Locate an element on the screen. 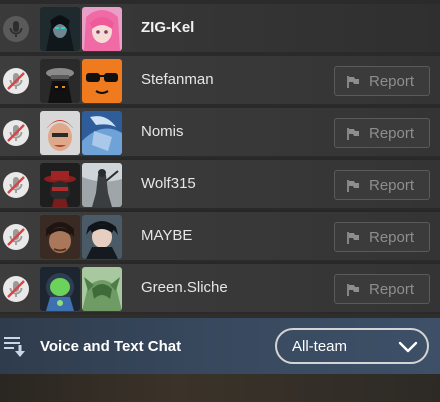 This screenshot has width=440, height=402. player-row: Green.Sliche Report is located at coordinates (220, 289).